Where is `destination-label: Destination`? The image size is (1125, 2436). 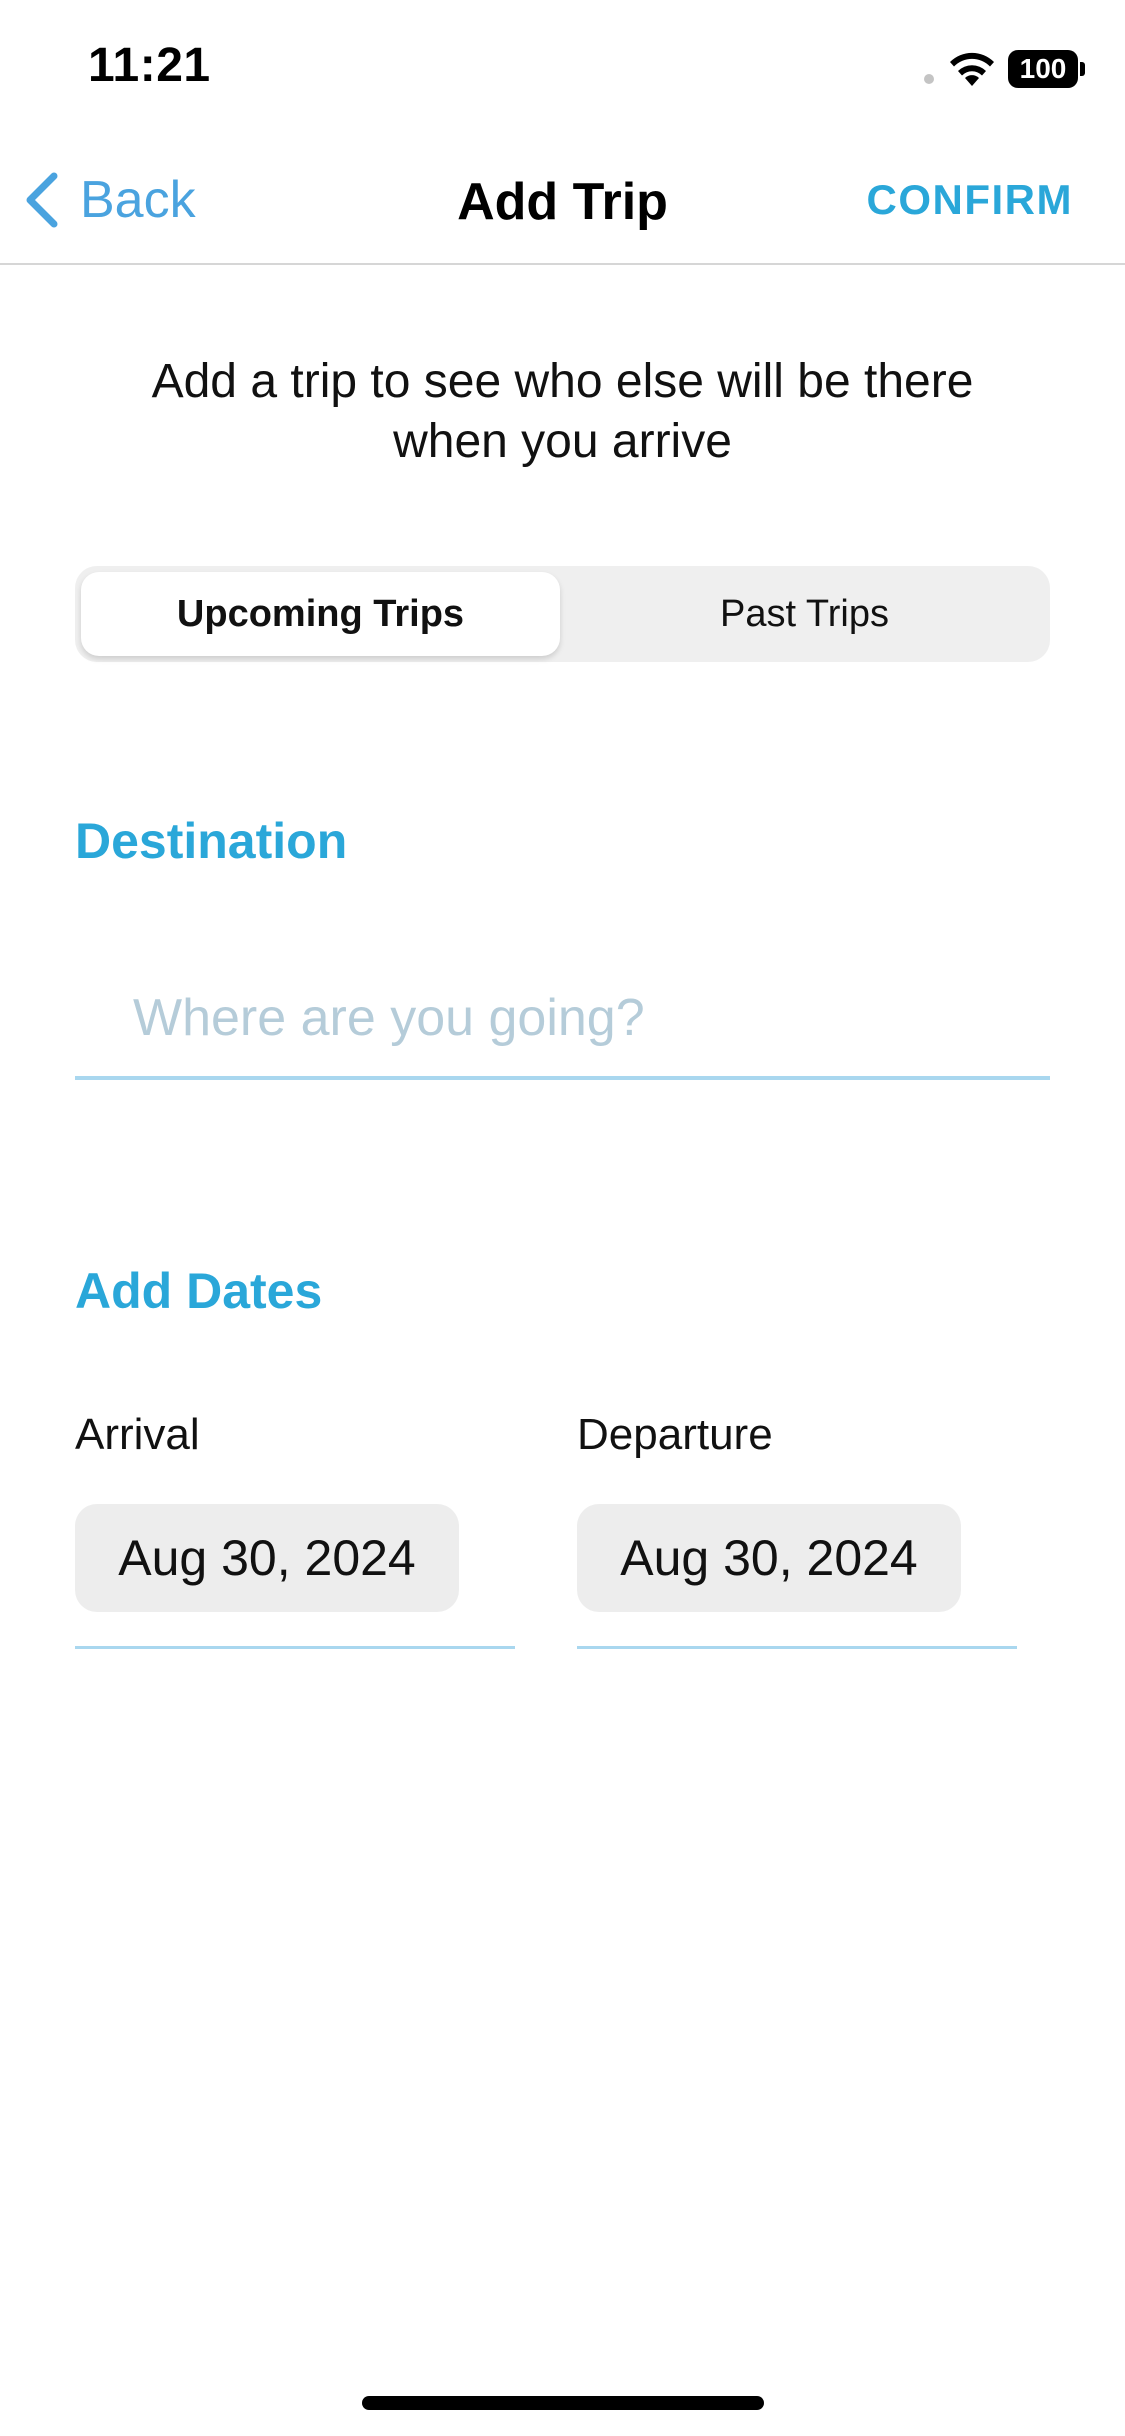 destination-label: Destination is located at coordinates (211, 841).